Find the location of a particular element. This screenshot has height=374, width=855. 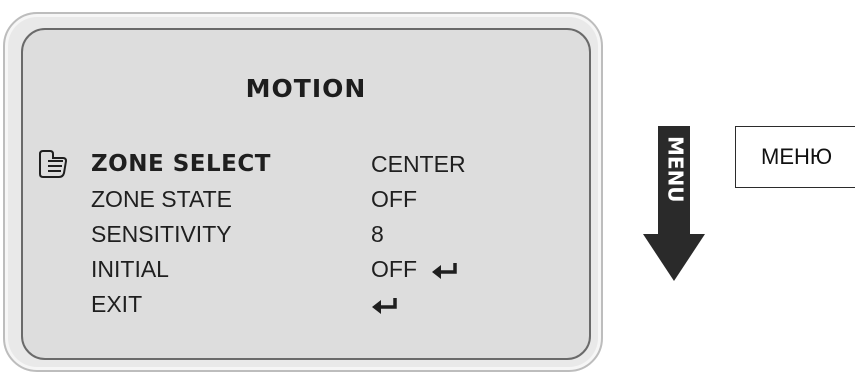

menu-arrow-label: MENU is located at coordinates (676, 169).